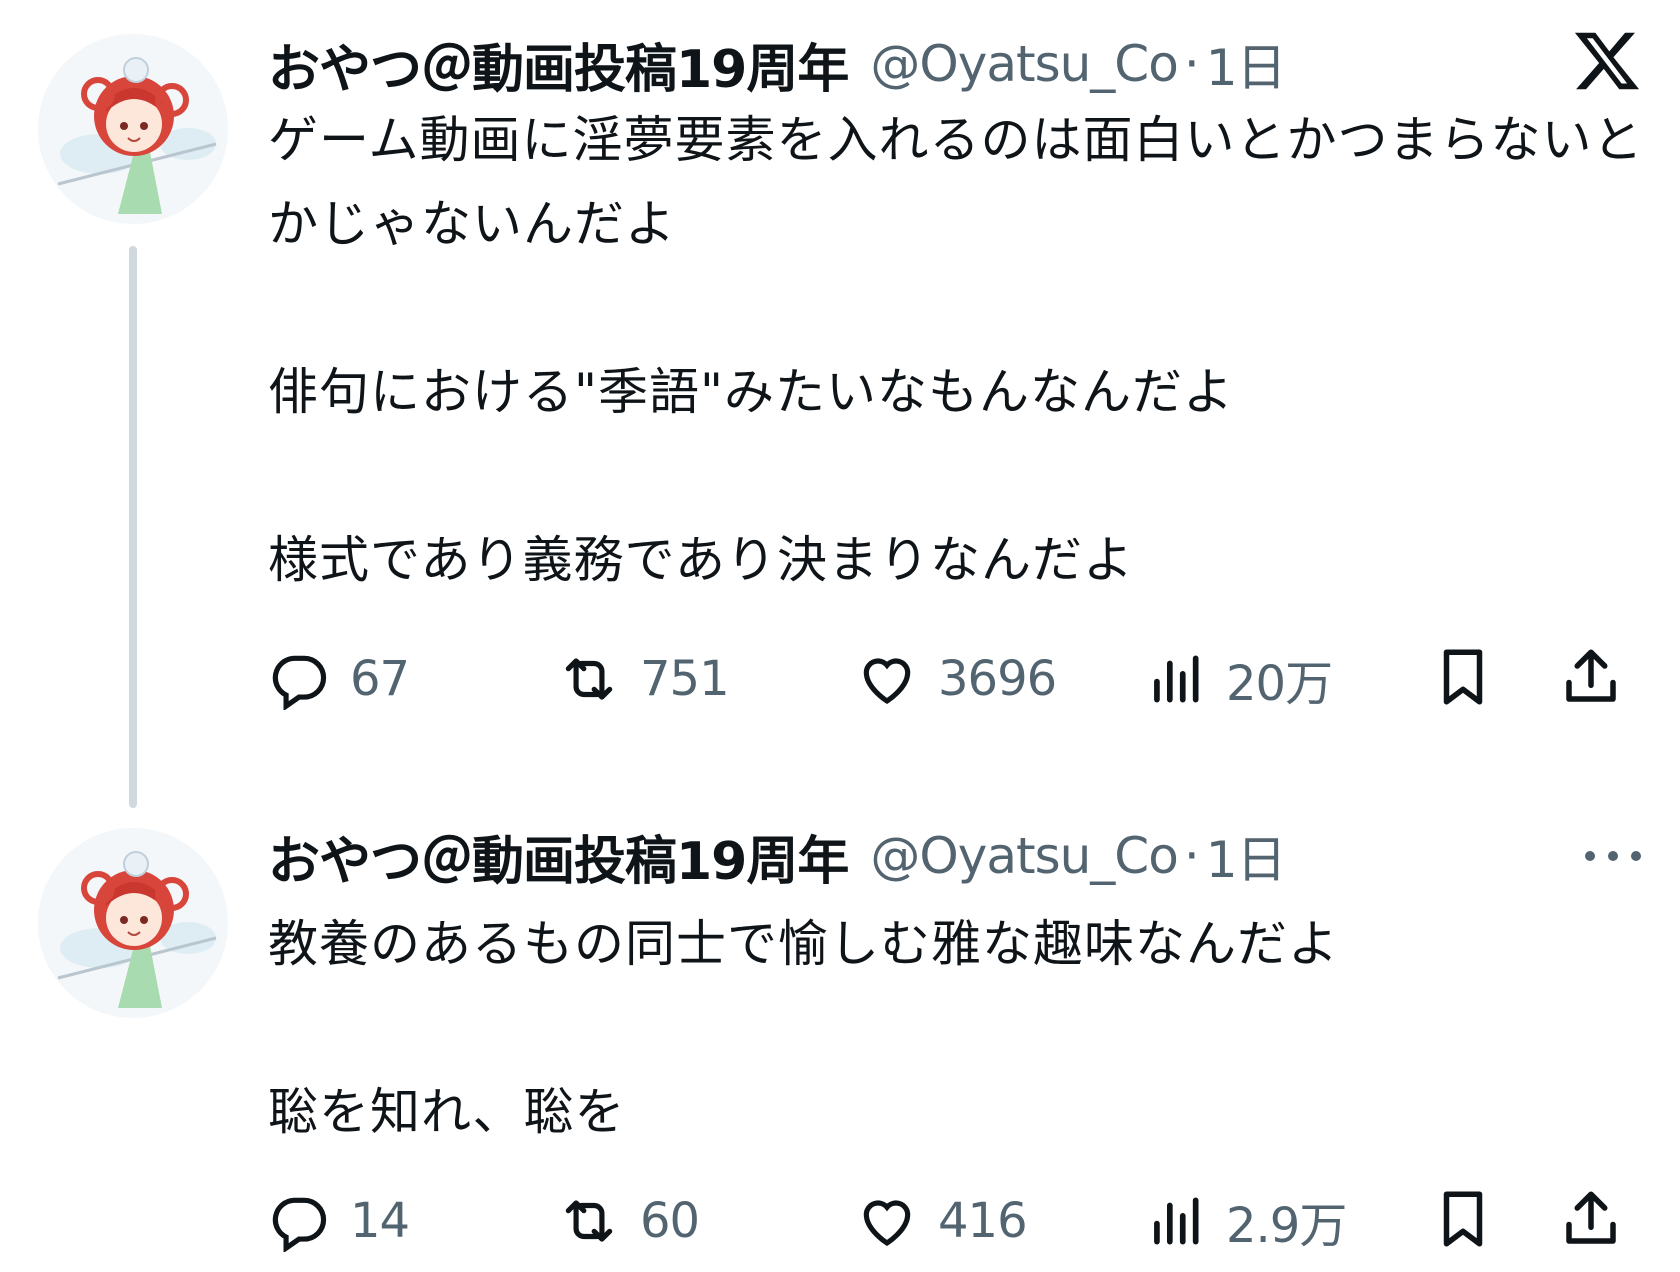 The height and width of the screenshot is (1272, 1680). What do you see at coordinates (629, 1221) in the screenshot?
I see `retweet-button: 60` at bounding box center [629, 1221].